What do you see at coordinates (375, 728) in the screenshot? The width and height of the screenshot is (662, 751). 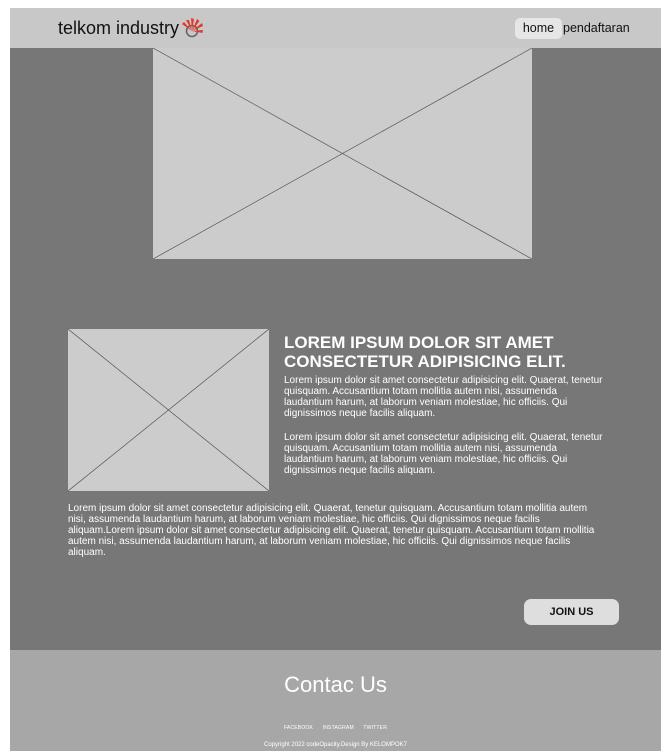 I see `twitter-link: TWITTER` at bounding box center [375, 728].